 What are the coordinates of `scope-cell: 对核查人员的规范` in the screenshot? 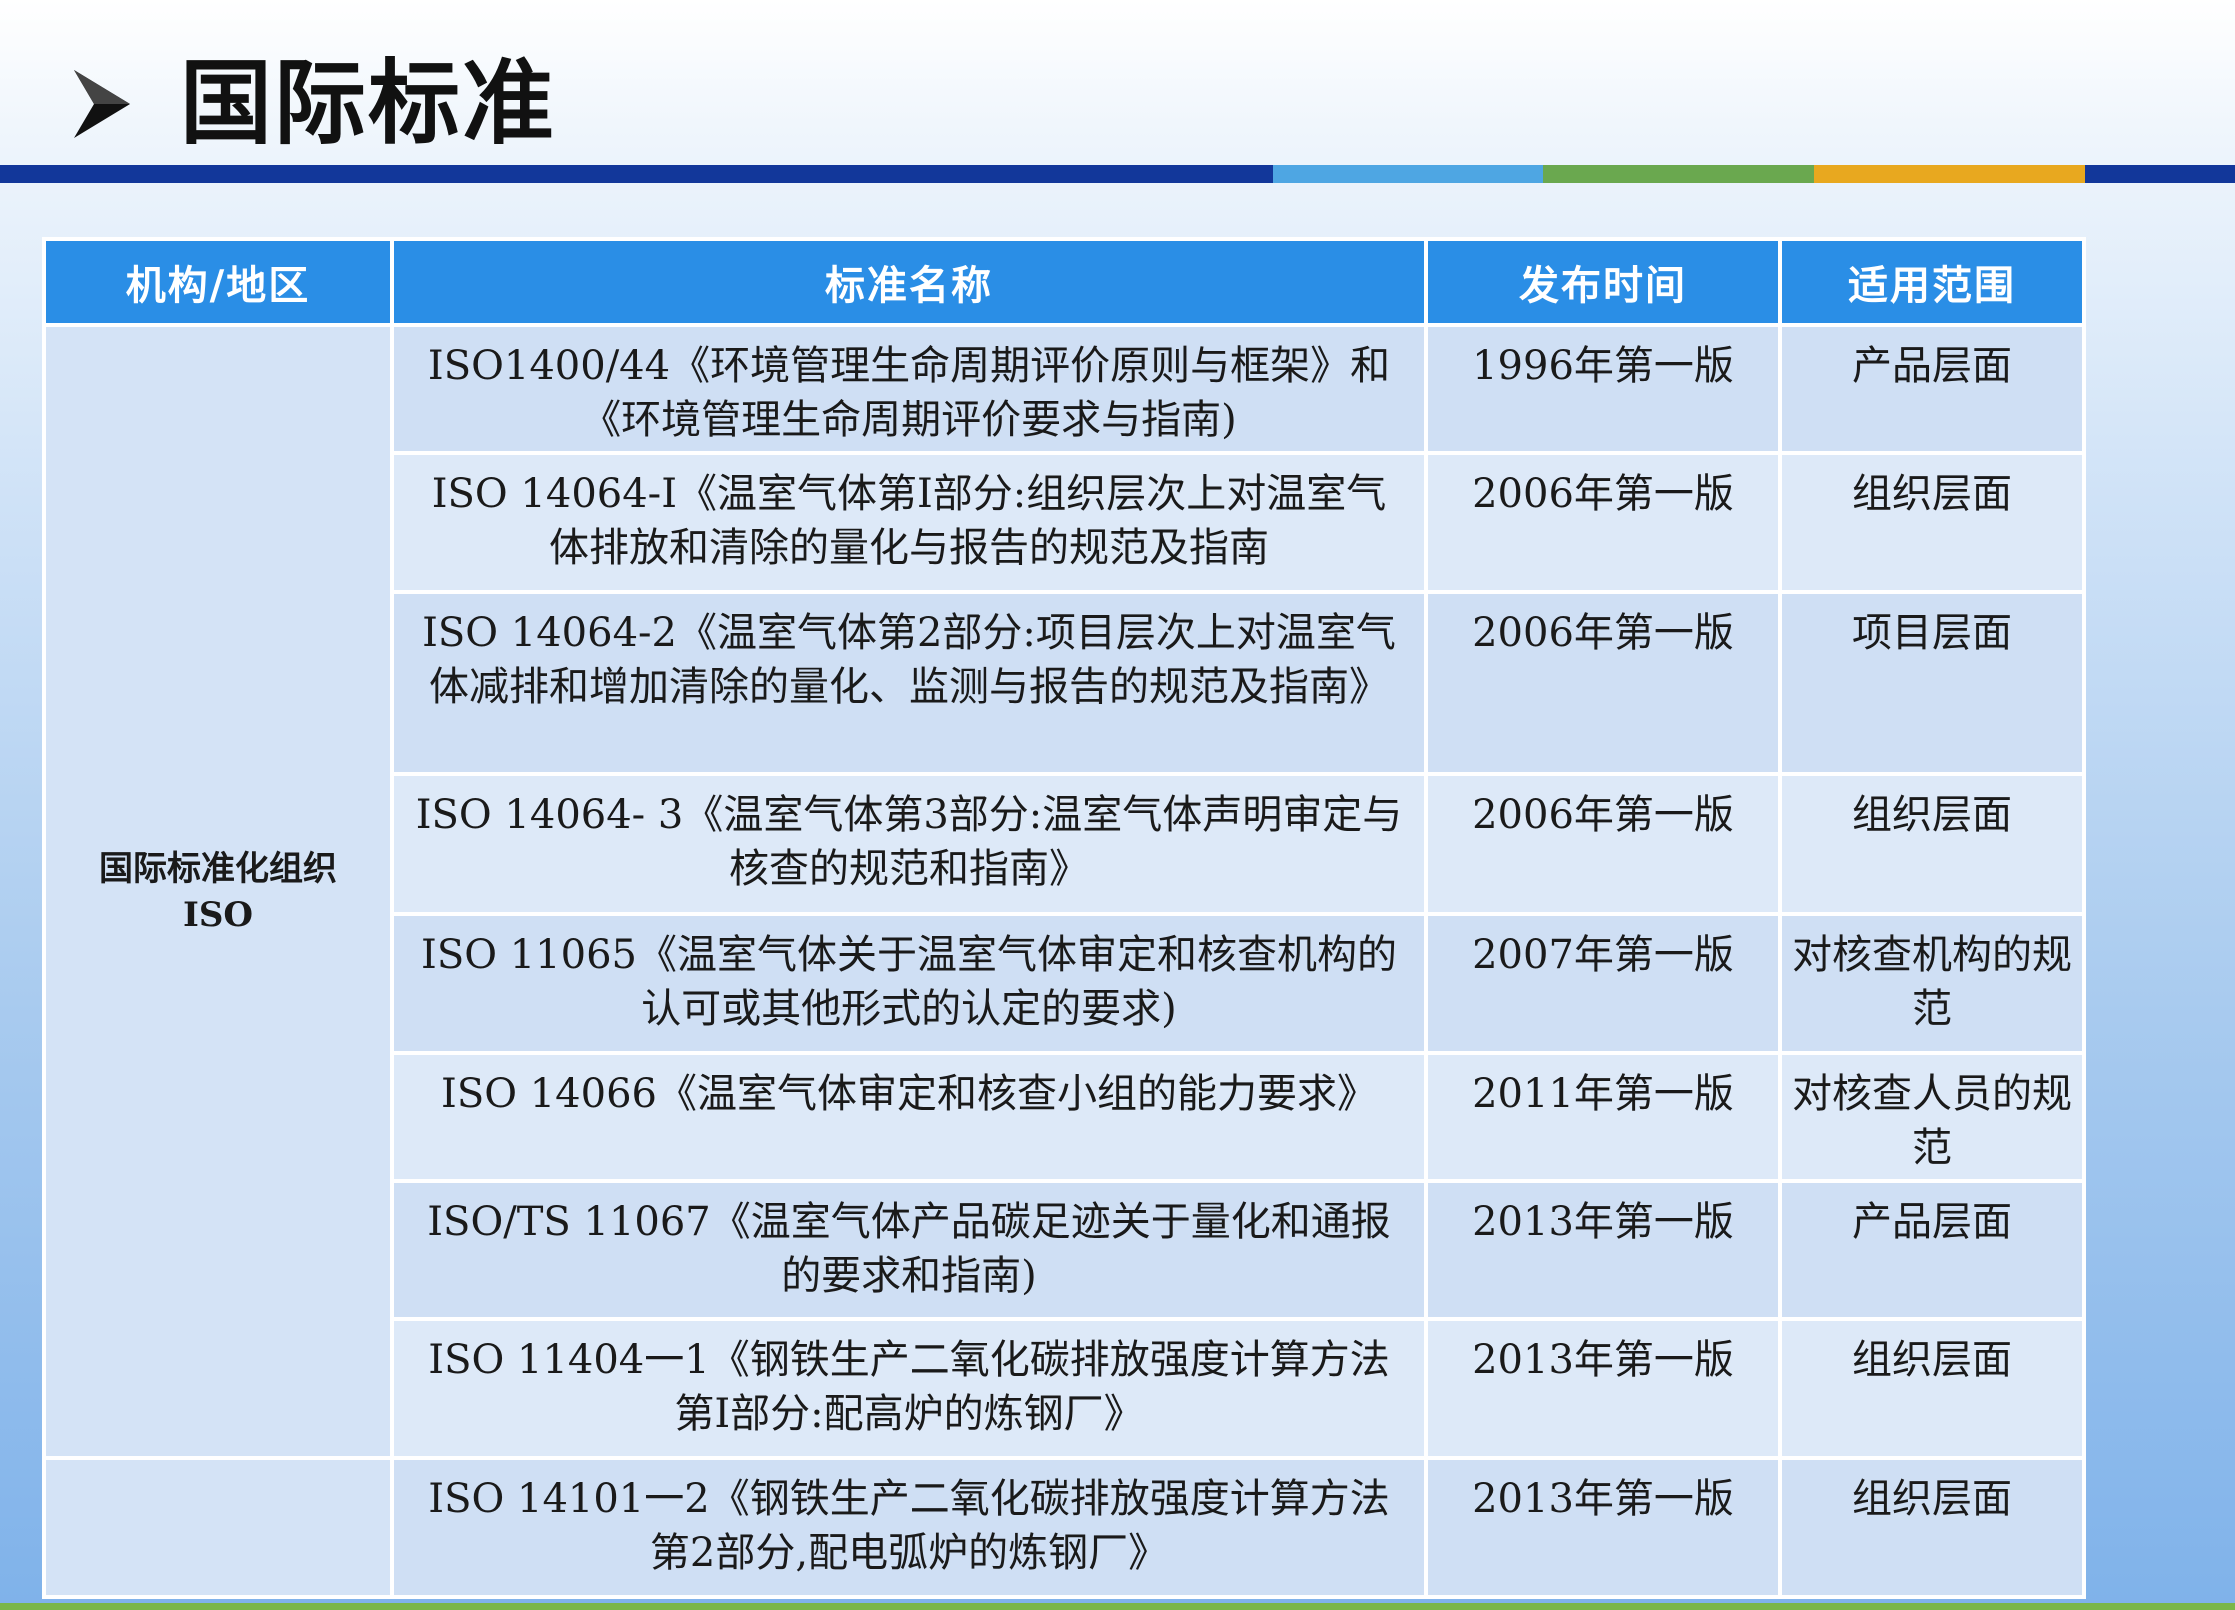 It's located at (1932, 1117).